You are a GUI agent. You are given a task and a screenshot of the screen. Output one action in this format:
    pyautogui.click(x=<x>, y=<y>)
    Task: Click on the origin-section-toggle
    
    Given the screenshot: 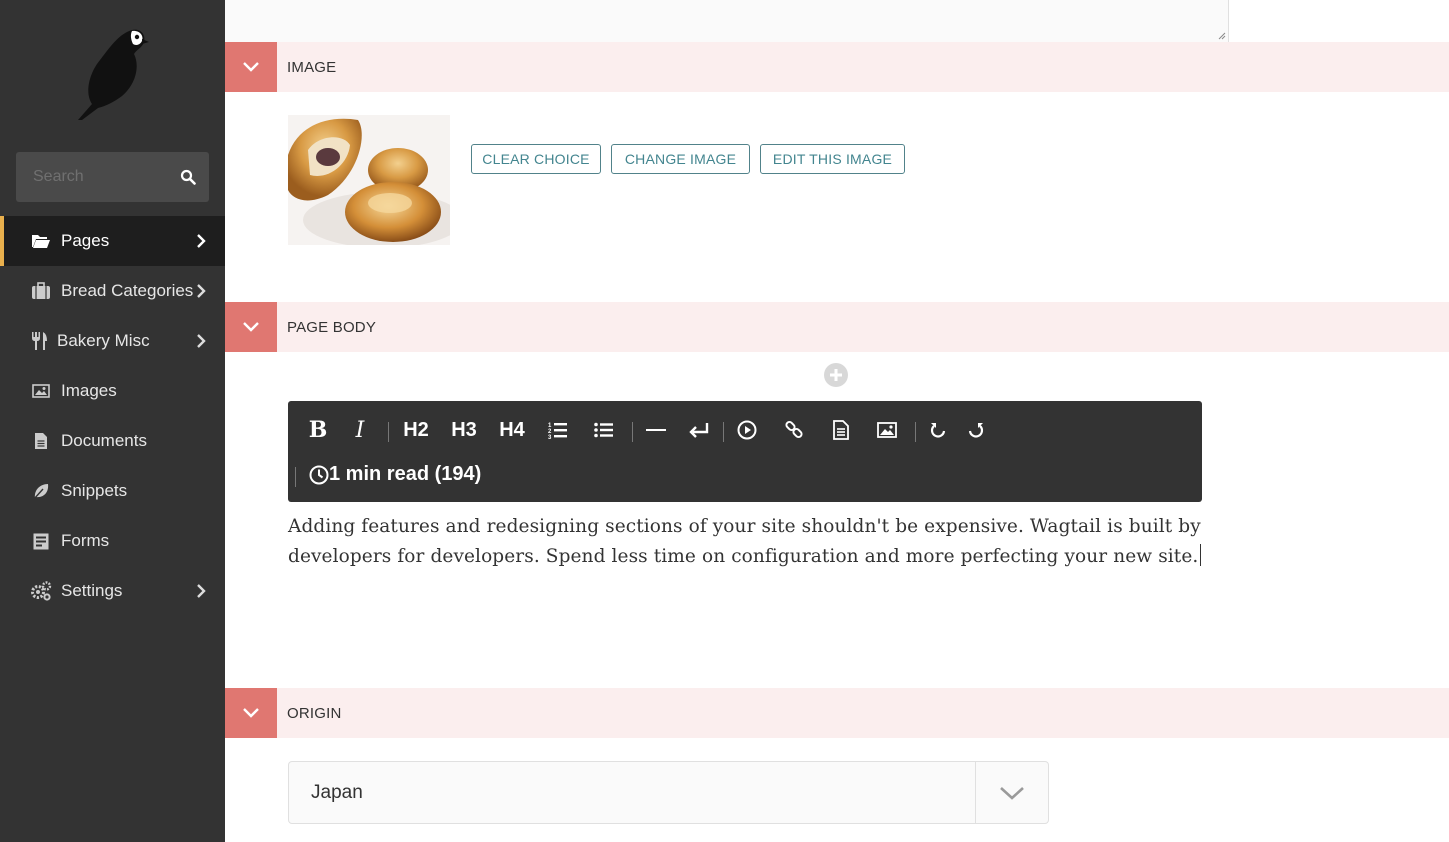 What is the action you would take?
    pyautogui.click(x=251, y=713)
    